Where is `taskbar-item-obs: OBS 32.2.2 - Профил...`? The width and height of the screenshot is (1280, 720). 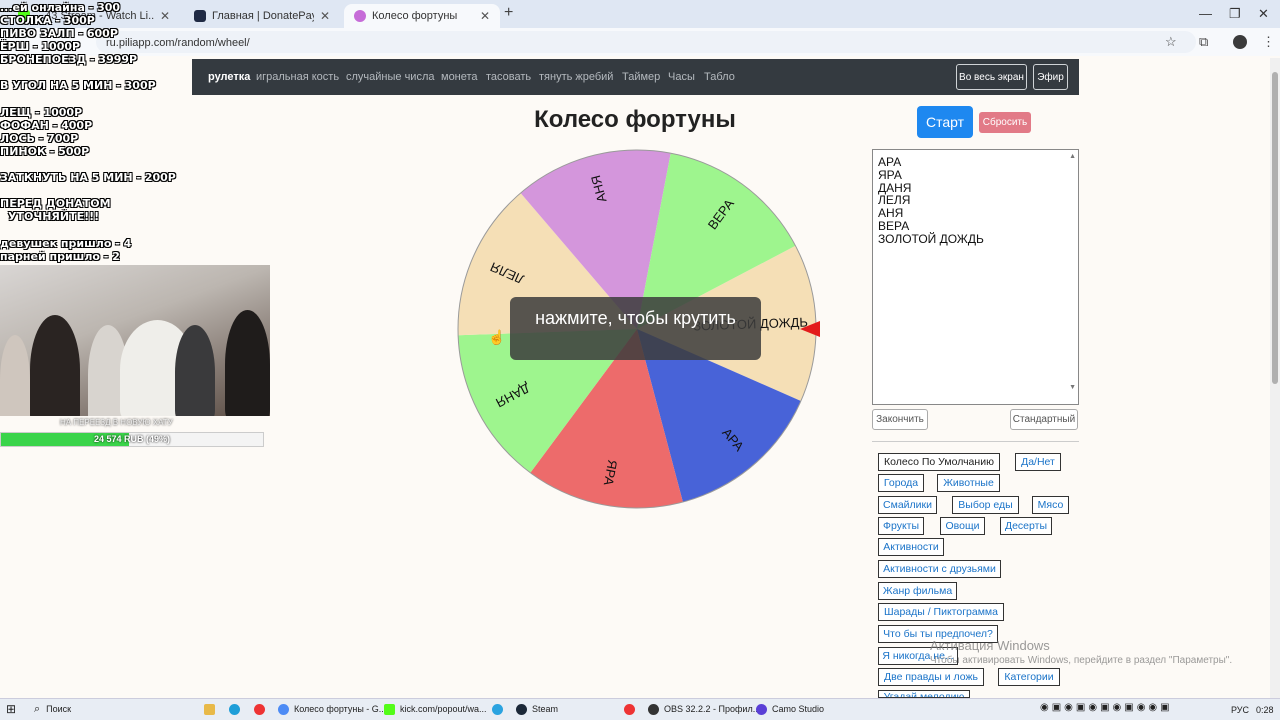
taskbar-item-obs: OBS 32.2.2 - Профил... is located at coordinates (704, 709).